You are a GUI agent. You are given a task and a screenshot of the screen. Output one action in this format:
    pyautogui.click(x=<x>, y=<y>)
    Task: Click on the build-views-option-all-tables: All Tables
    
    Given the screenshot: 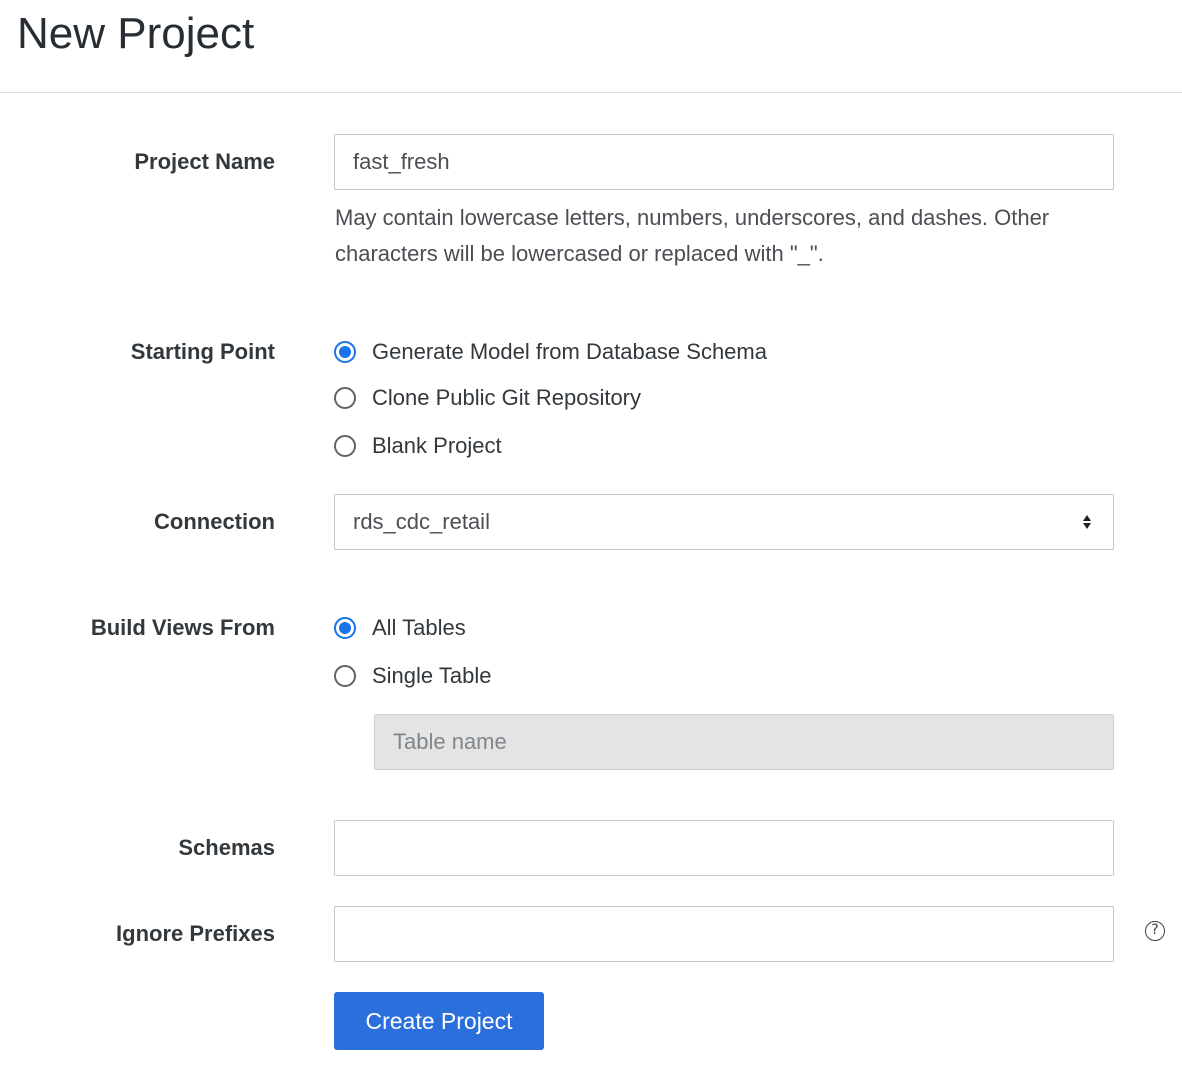 What is the action you would take?
    pyautogui.click(x=400, y=628)
    